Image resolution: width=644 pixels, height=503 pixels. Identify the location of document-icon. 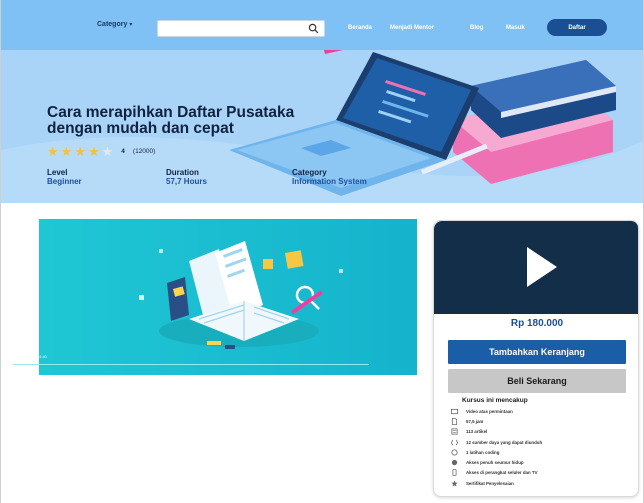
(454, 421).